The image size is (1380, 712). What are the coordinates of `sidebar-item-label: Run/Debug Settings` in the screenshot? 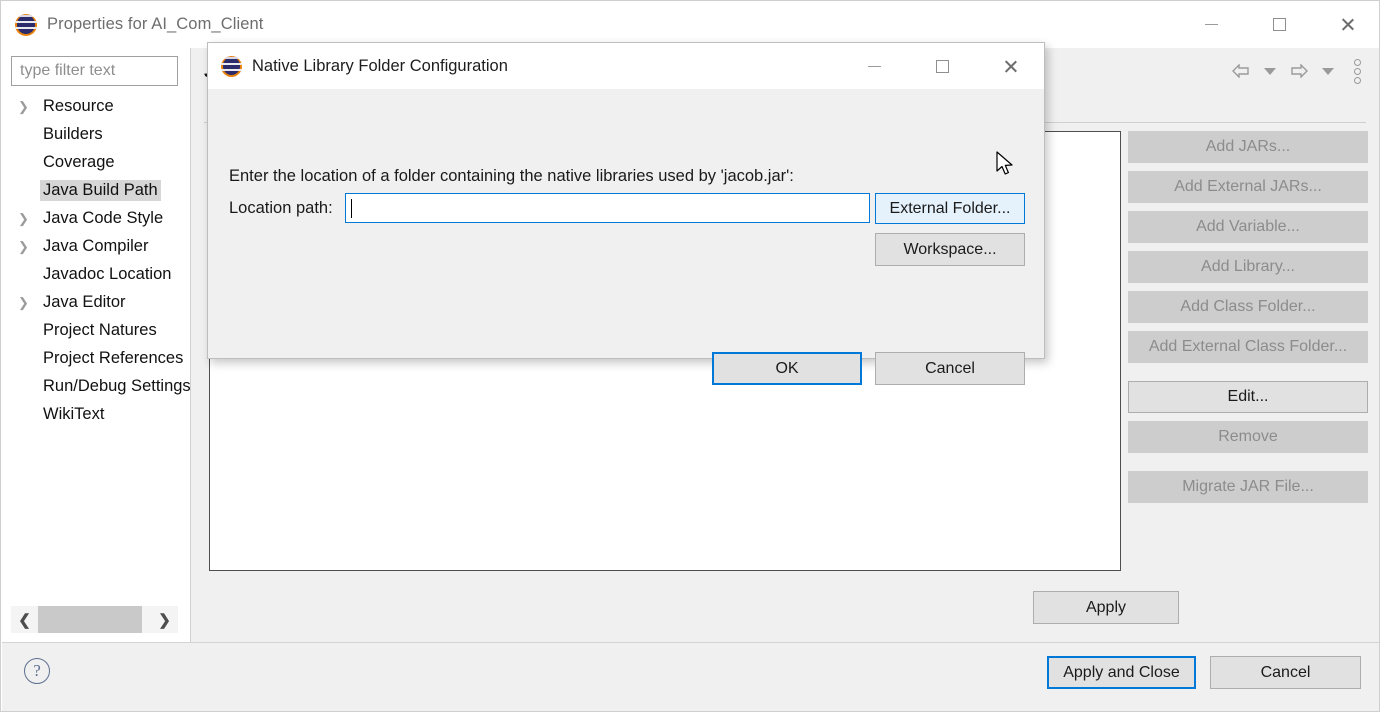 It's located at (116, 385).